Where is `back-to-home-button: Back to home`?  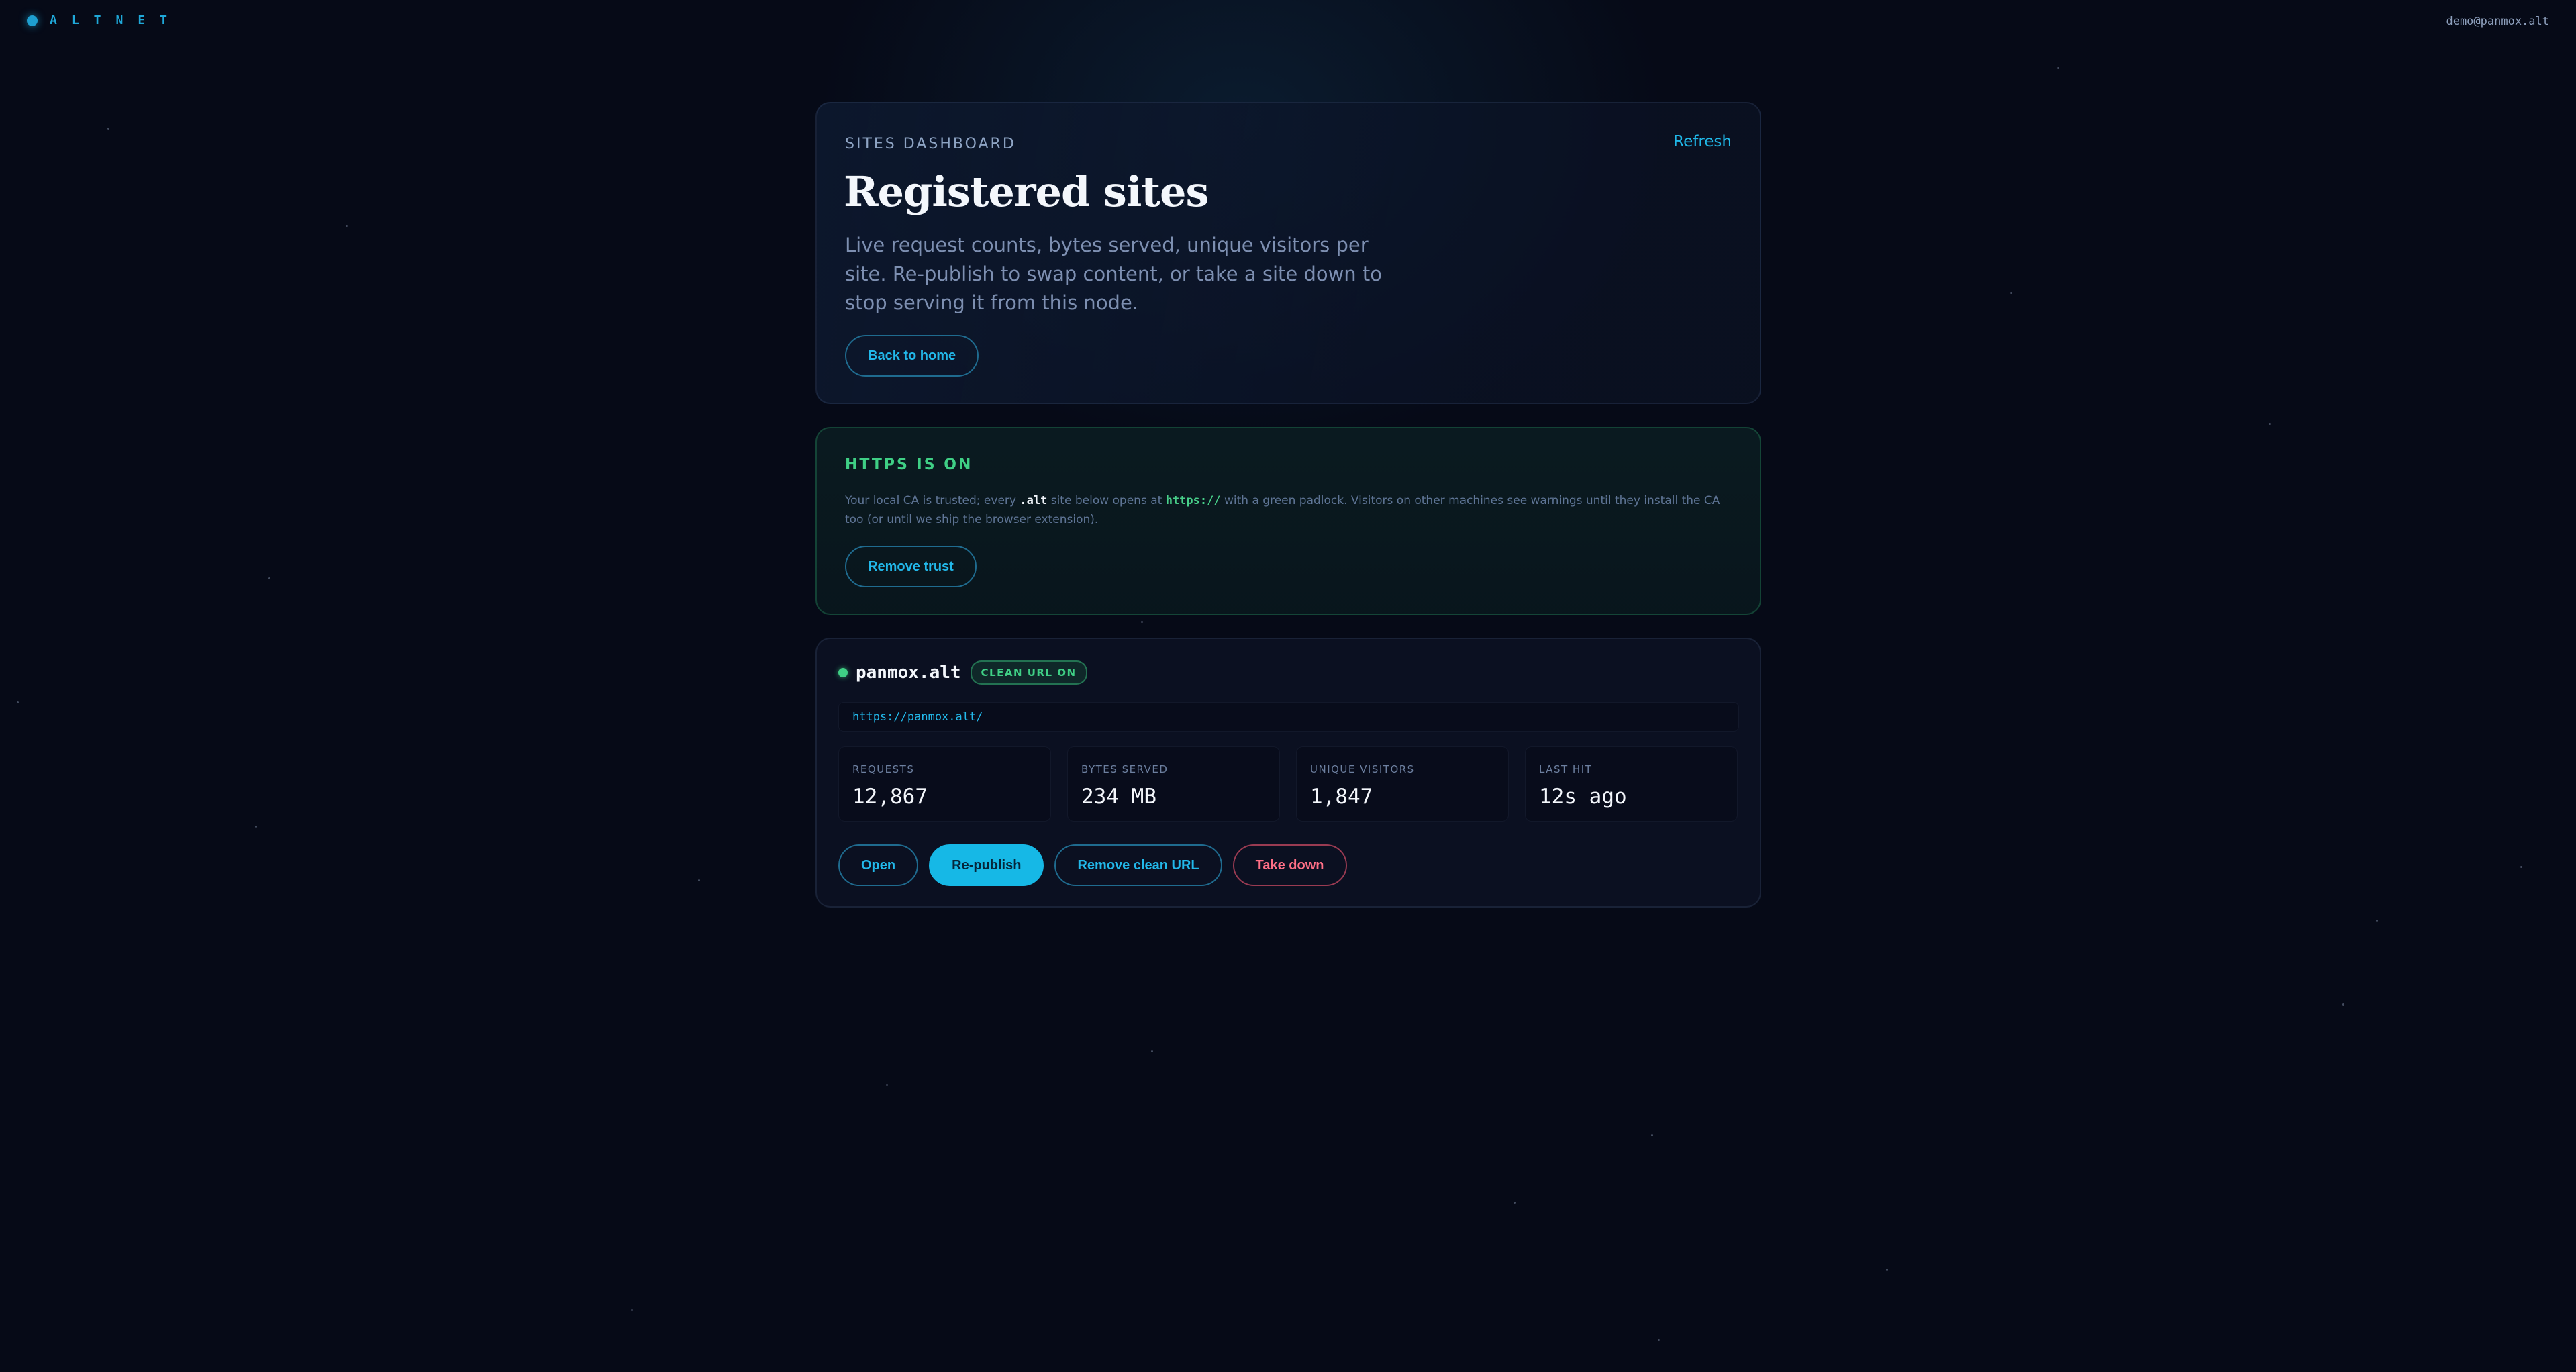 back-to-home-button: Back to home is located at coordinates (912, 356).